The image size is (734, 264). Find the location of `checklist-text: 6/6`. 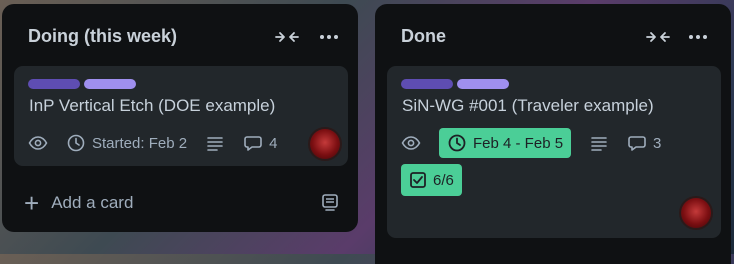

checklist-text: 6/6 is located at coordinates (443, 180).